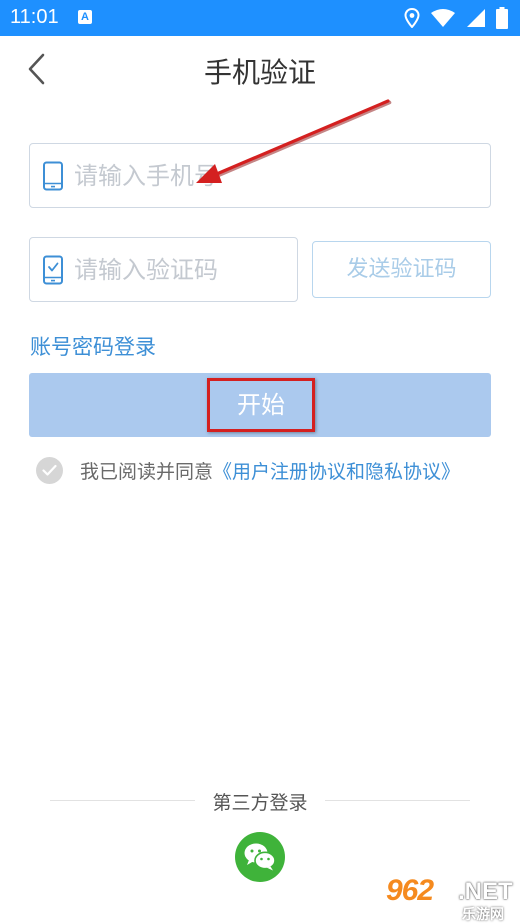  What do you see at coordinates (502, 18) in the screenshot?
I see `battery-icon` at bounding box center [502, 18].